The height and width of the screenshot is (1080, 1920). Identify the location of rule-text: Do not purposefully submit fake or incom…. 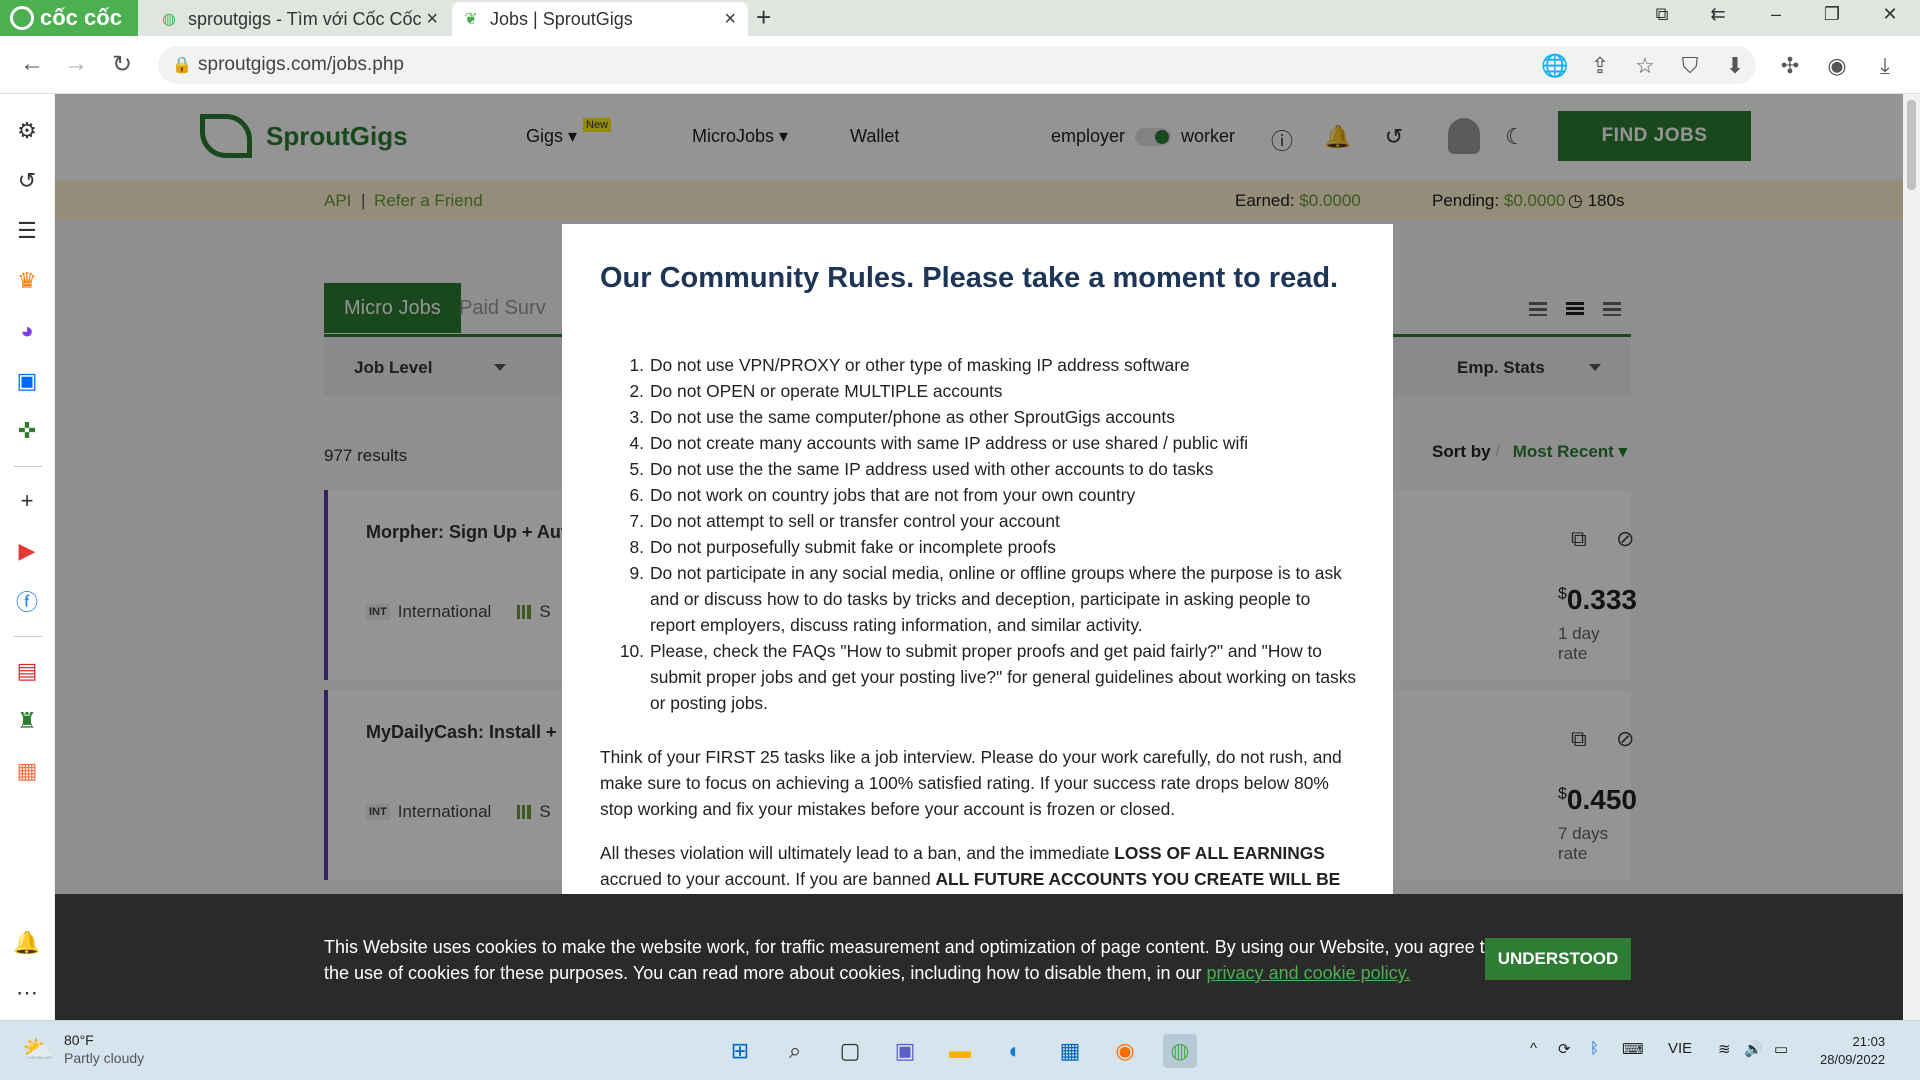
(853, 547).